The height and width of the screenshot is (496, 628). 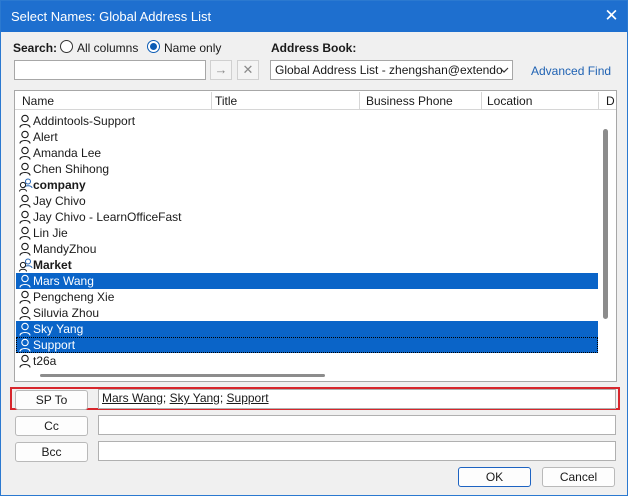 I want to click on vertical-scrollbar, so click(x=605, y=224).